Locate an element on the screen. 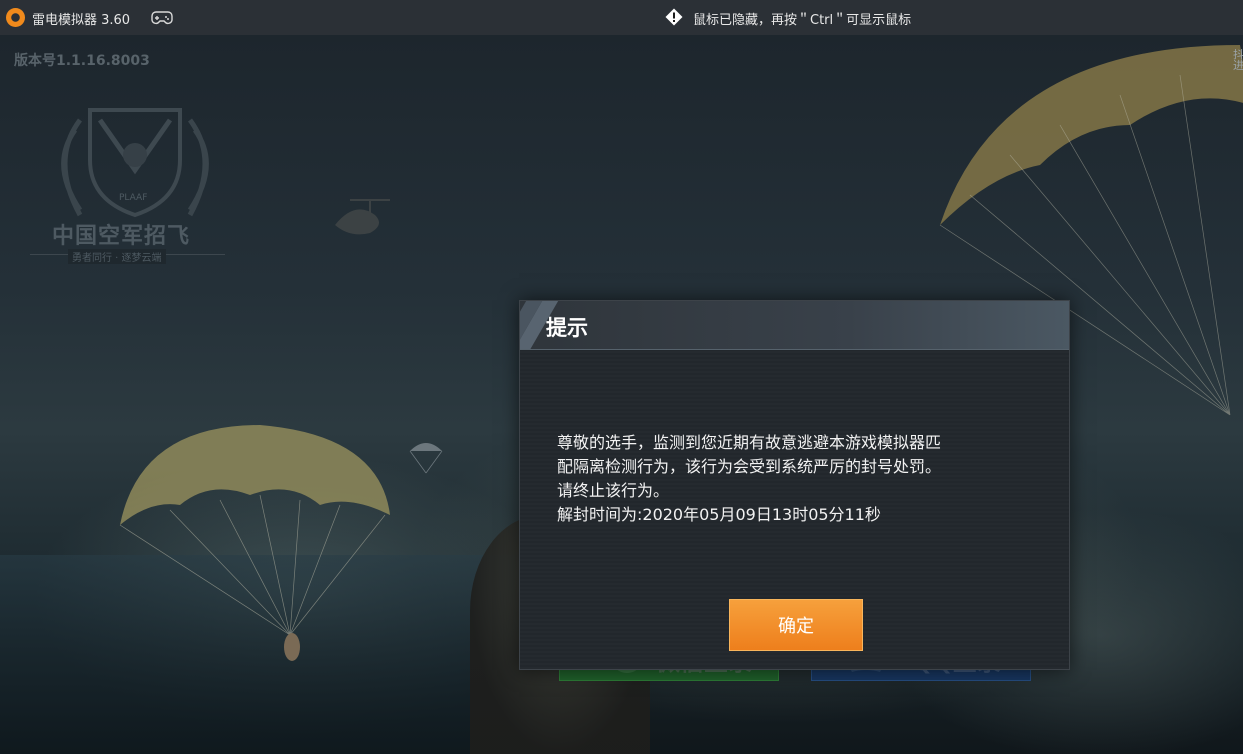  emblem-title: 中国空军招飞 is located at coordinates (121, 236).